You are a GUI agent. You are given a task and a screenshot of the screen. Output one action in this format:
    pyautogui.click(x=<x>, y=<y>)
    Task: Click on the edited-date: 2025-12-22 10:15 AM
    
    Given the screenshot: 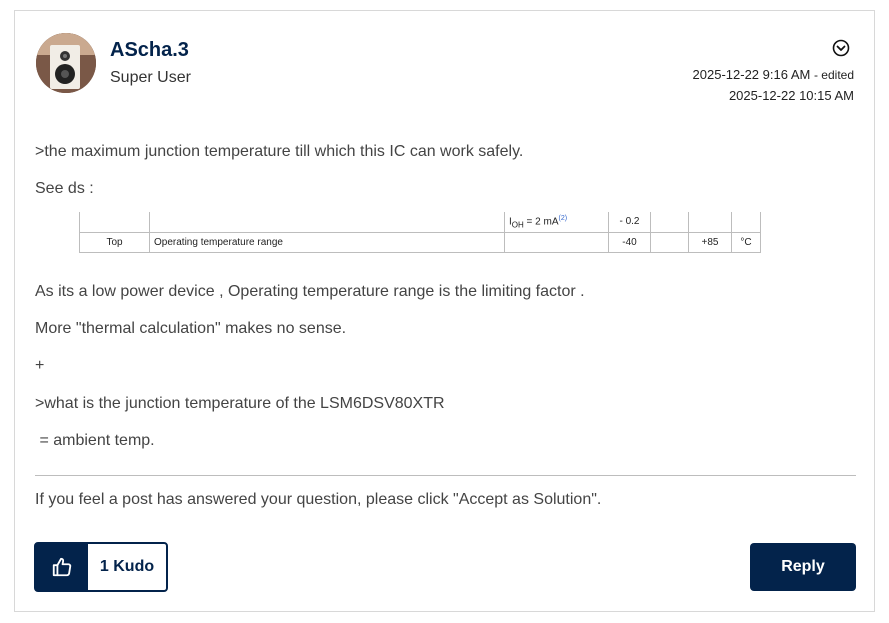 What is the action you would take?
    pyautogui.click(x=791, y=95)
    